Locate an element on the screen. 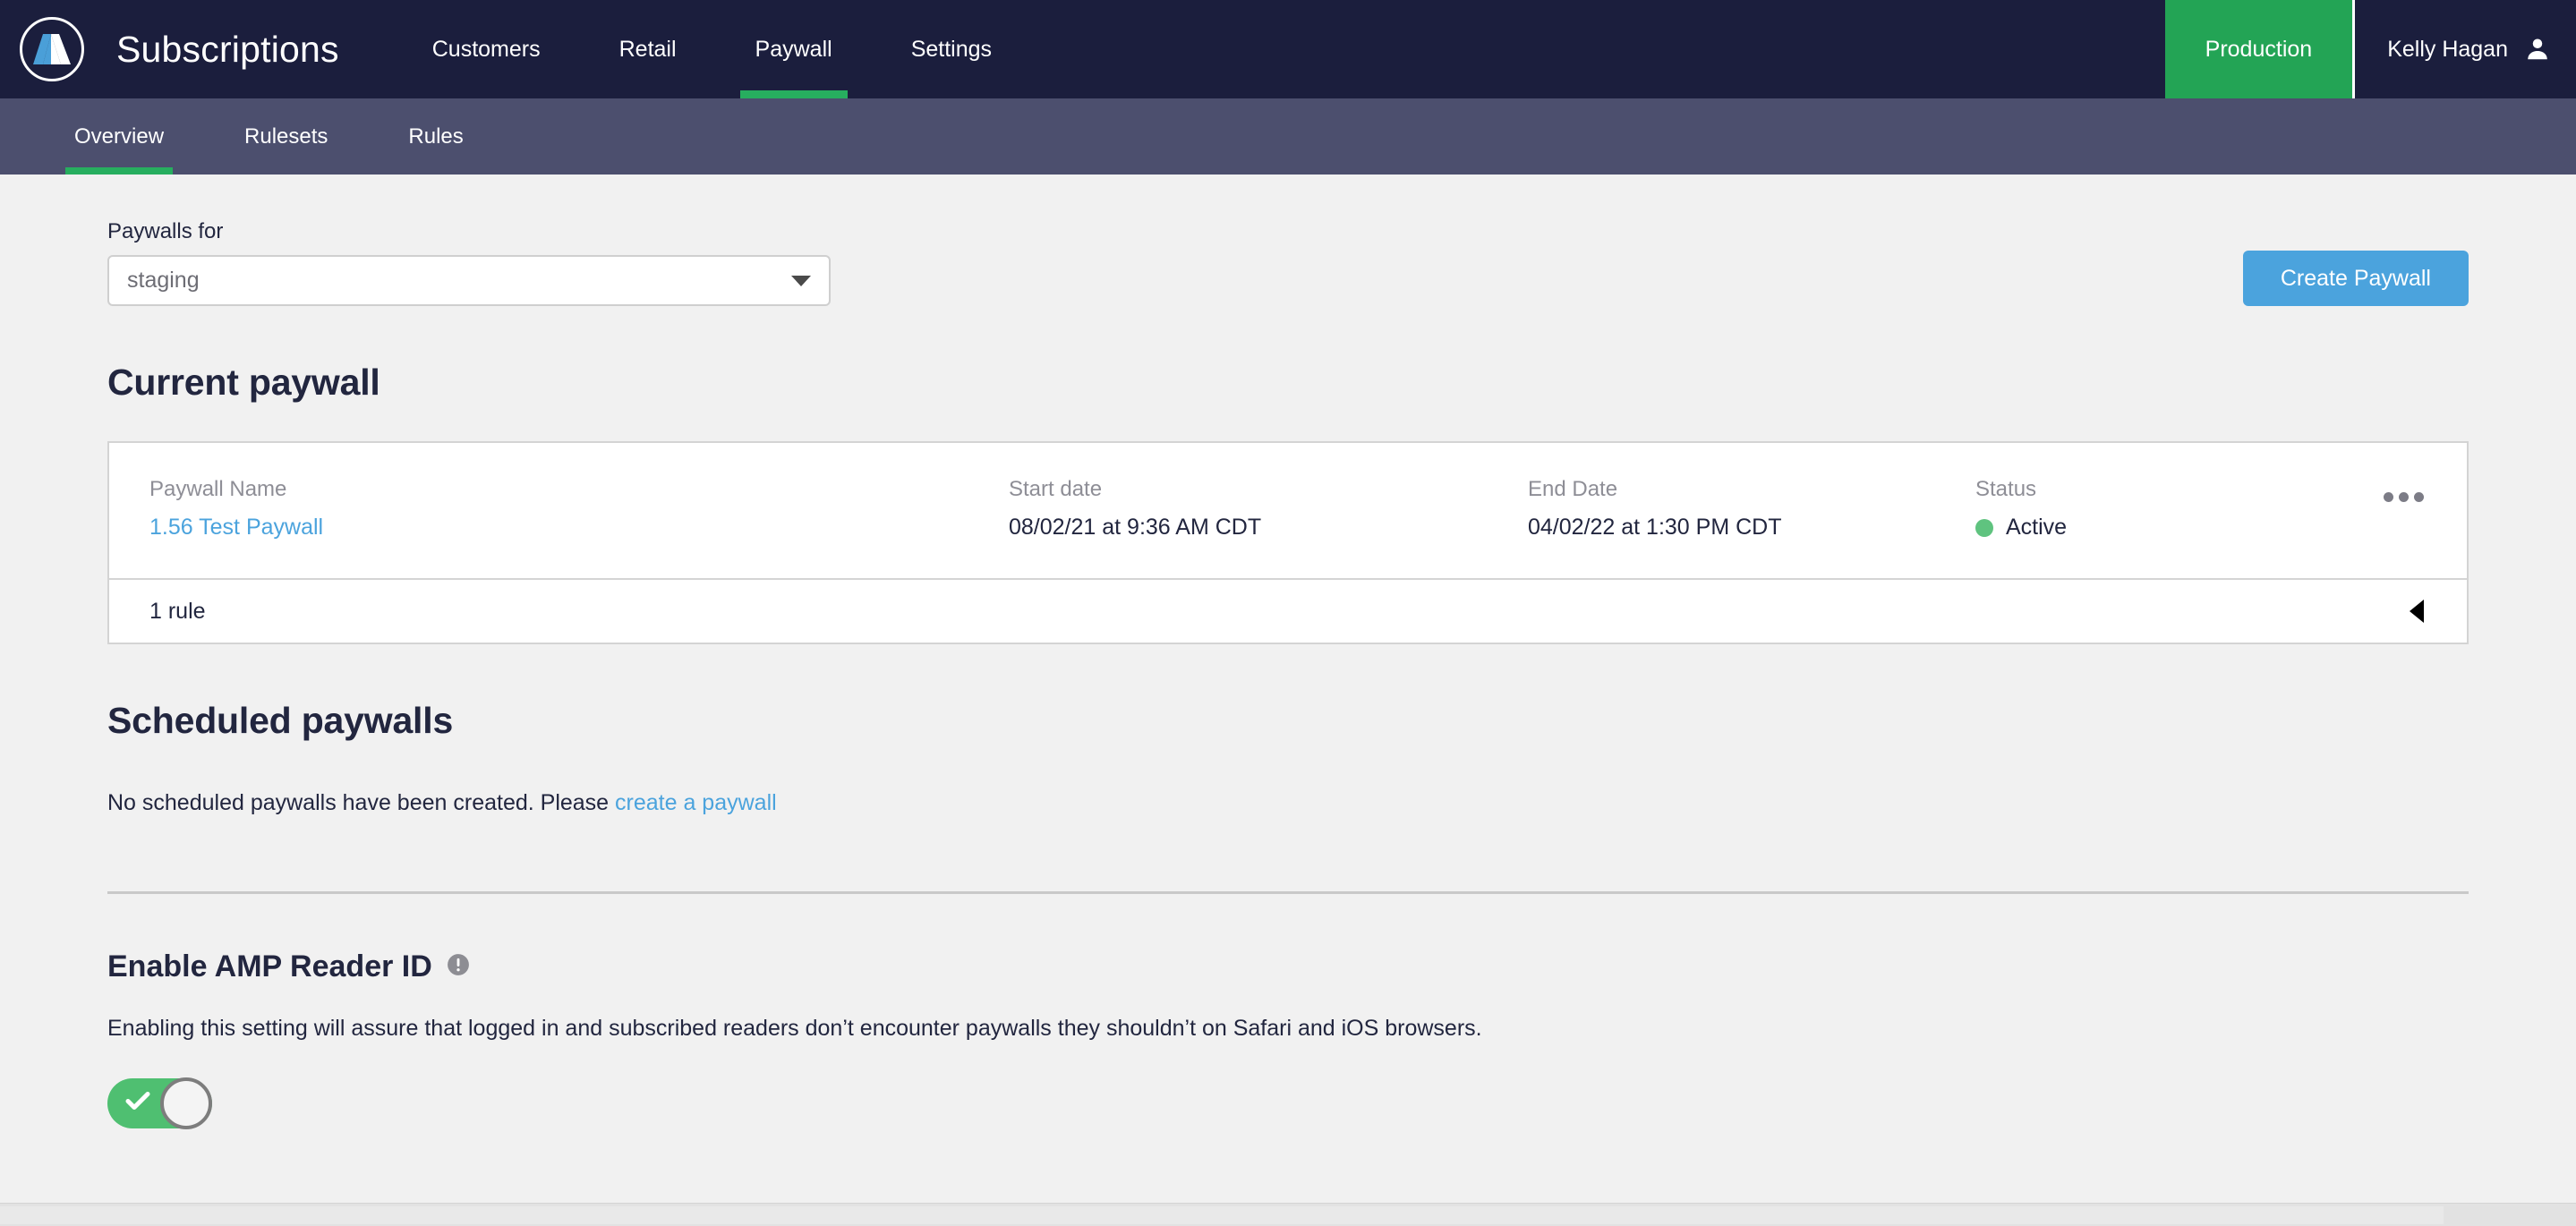 The image size is (2576, 1226). app-title: Subscriptions is located at coordinates (227, 49).